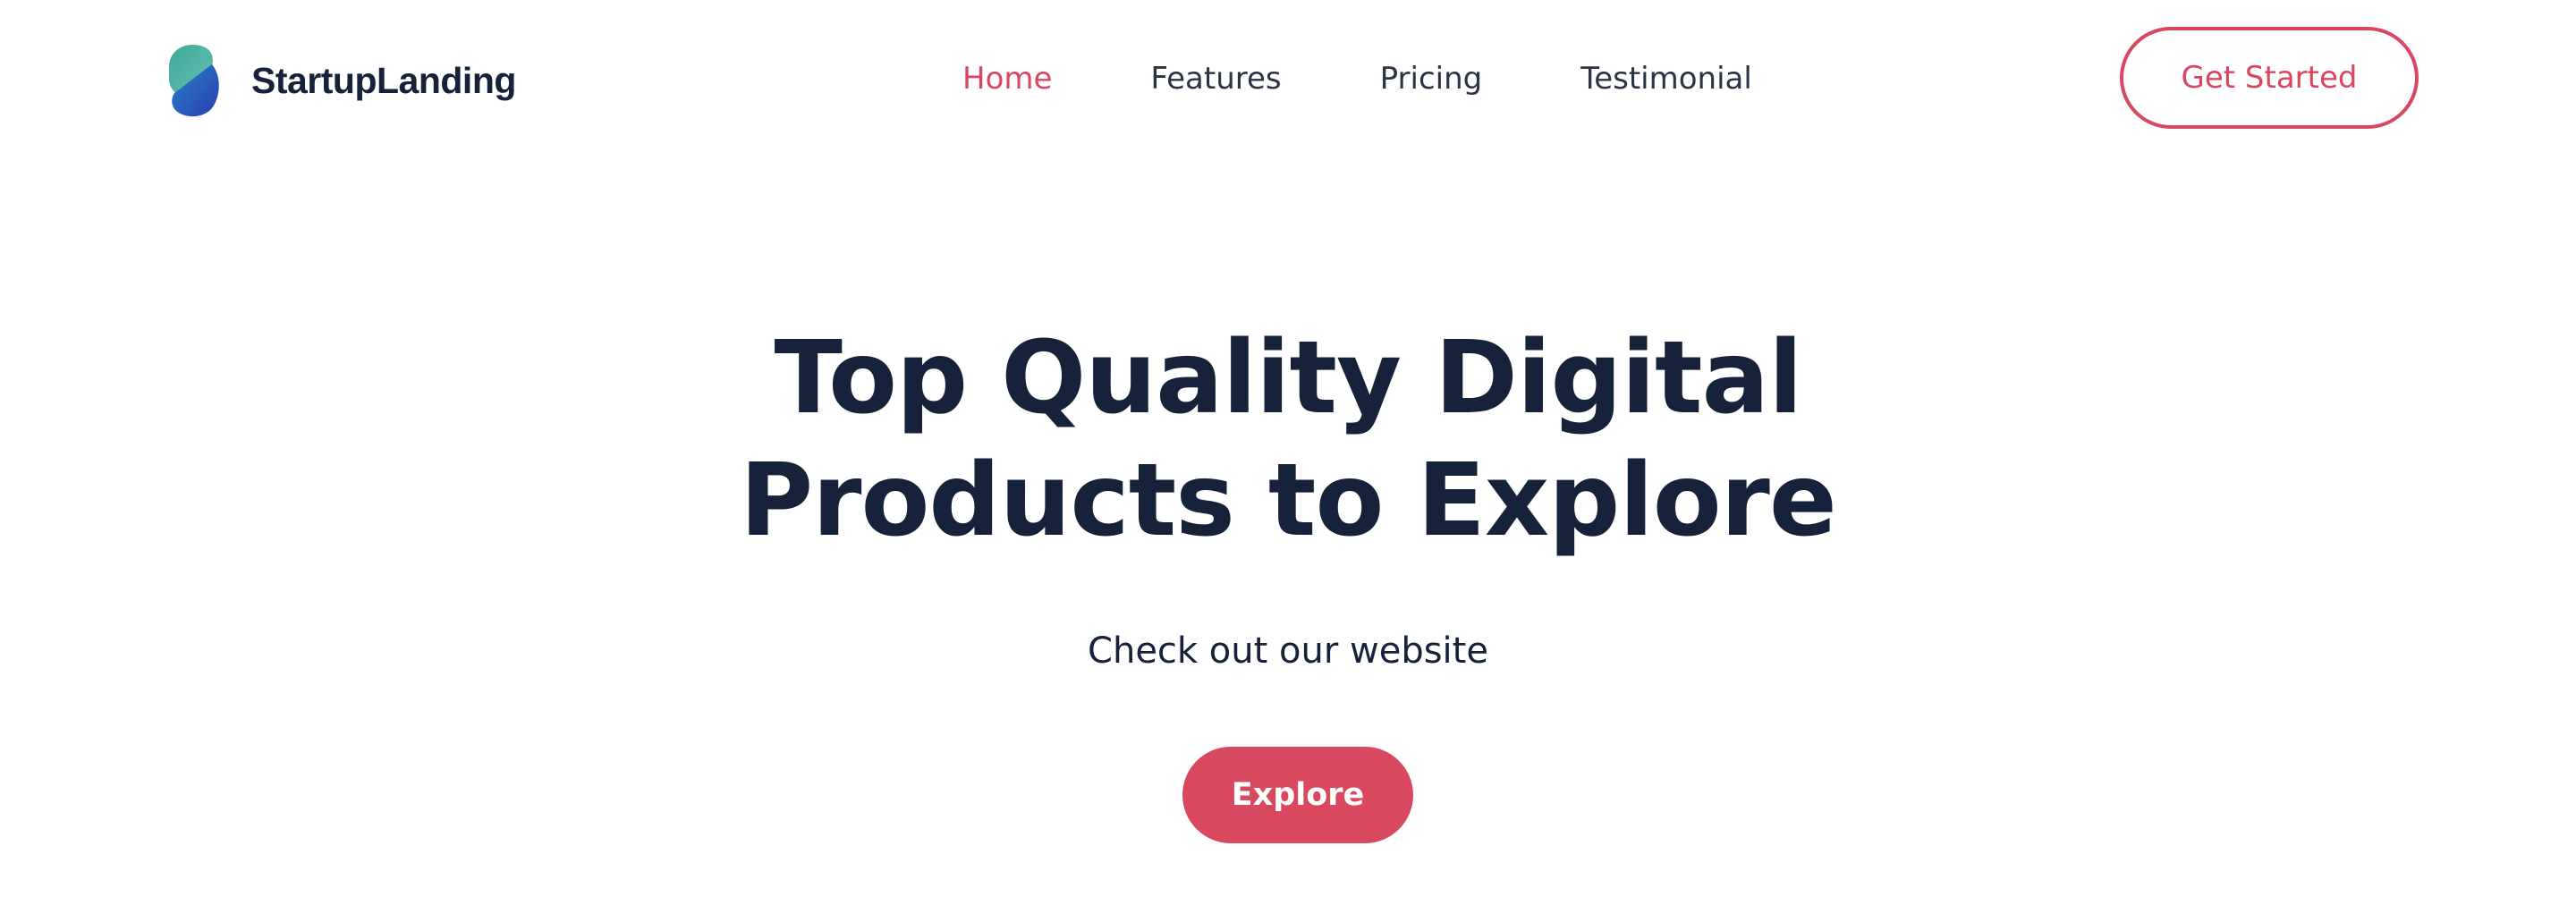 The image size is (2576, 922). What do you see at coordinates (1431, 78) in the screenshot?
I see `nav-item-pricing: Pricing` at bounding box center [1431, 78].